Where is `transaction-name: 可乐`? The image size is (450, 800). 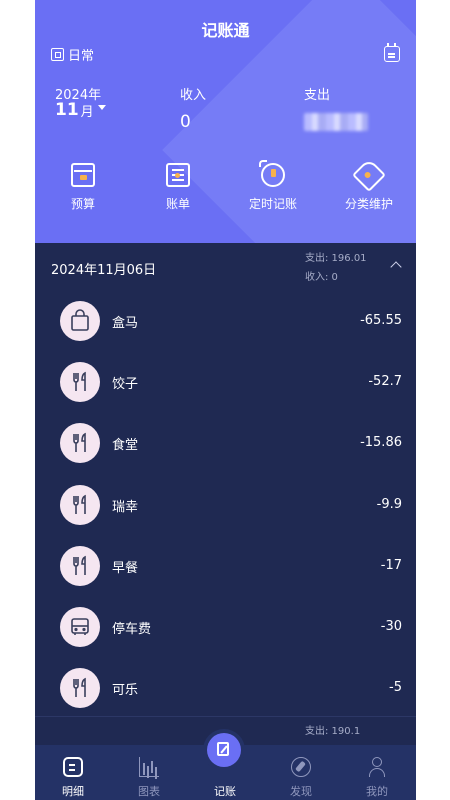 transaction-name: 可乐 is located at coordinates (125, 691).